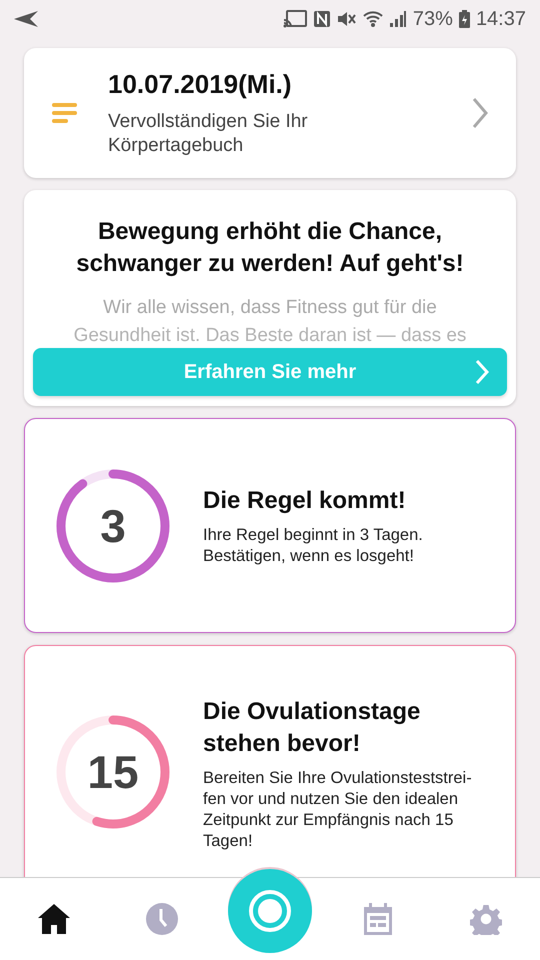  Describe the element at coordinates (378, 919) in the screenshot. I see `calendar-icon` at that location.